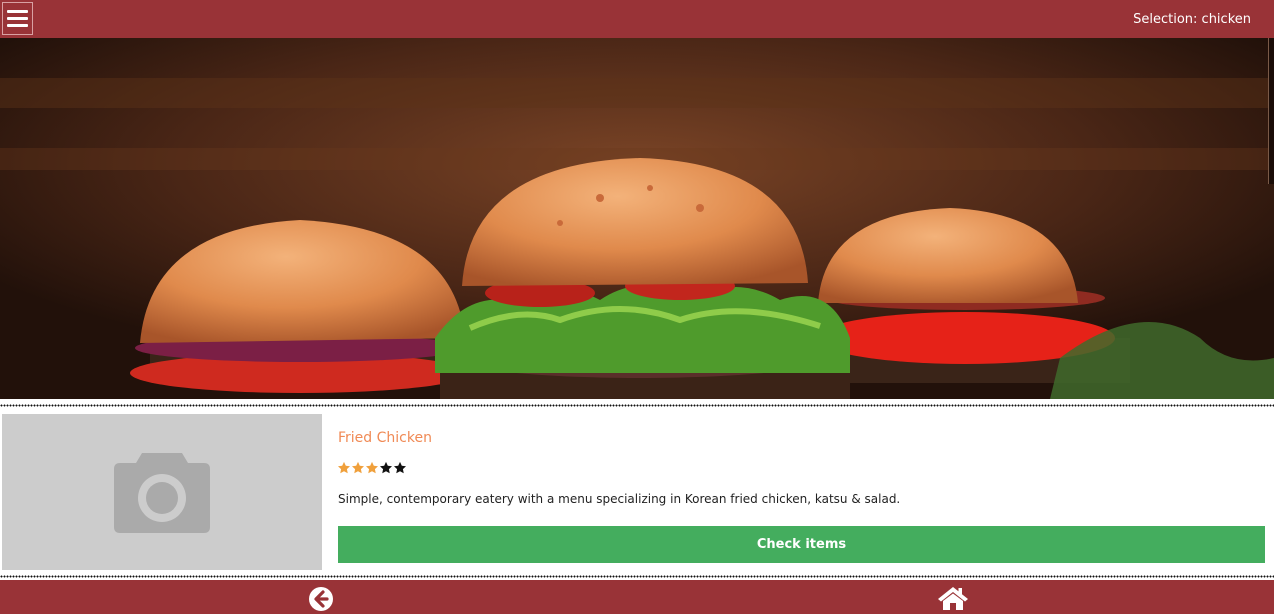  I want to click on selection-label: Selection: chicken, so click(1192, 19).